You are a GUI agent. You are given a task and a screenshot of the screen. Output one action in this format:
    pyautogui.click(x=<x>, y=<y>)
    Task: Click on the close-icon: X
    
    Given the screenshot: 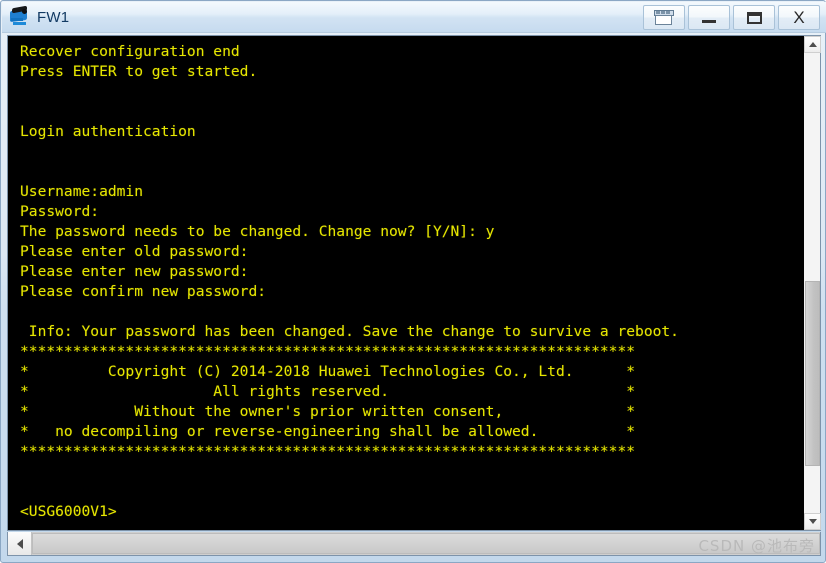 What is the action you would take?
    pyautogui.click(x=799, y=17)
    